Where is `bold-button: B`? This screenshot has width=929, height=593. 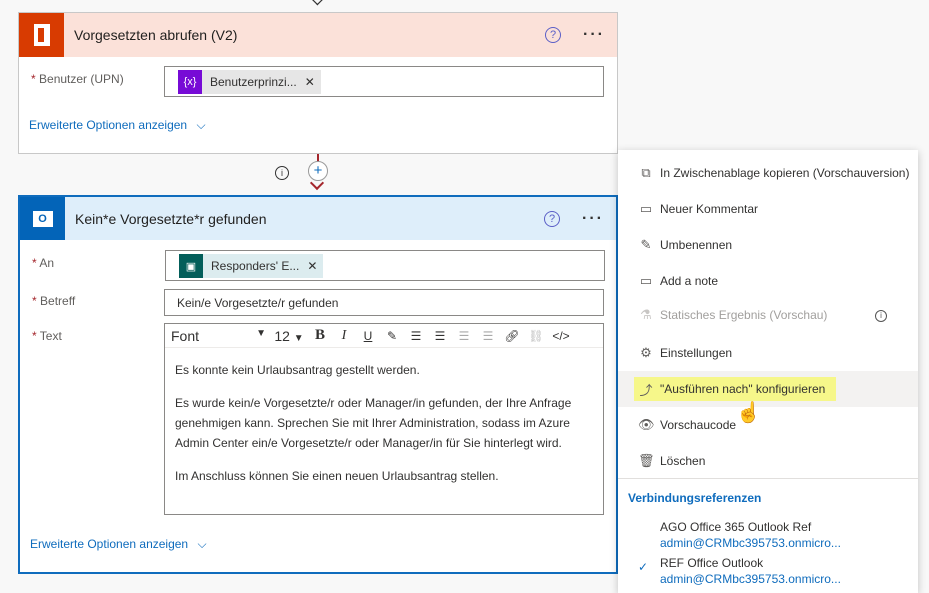 bold-button: B is located at coordinates (320, 335).